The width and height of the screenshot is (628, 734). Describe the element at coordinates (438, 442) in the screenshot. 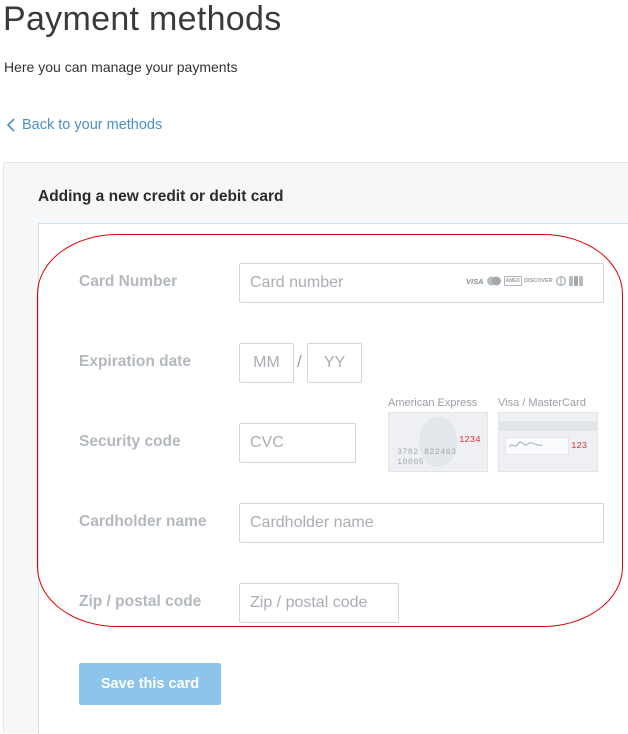

I see `amex-cvc-illustration: 1234 3782 822463 10005` at that location.